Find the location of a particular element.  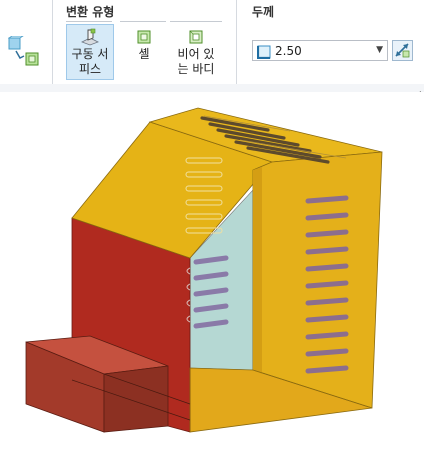

transform-shell-icon is located at coordinates (25, 53).